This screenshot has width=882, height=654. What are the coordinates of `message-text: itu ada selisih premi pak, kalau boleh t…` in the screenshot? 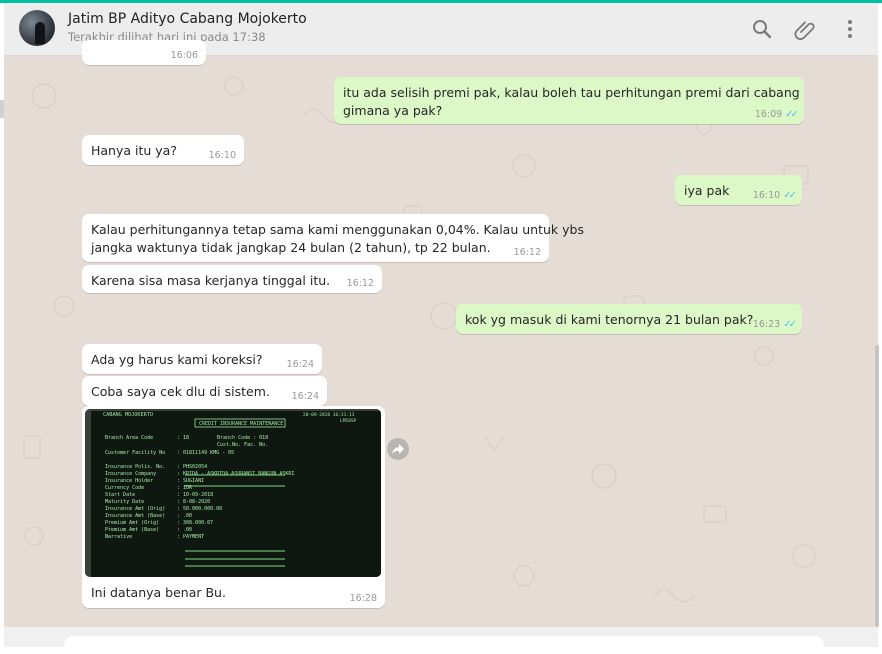 It's located at (571, 101).